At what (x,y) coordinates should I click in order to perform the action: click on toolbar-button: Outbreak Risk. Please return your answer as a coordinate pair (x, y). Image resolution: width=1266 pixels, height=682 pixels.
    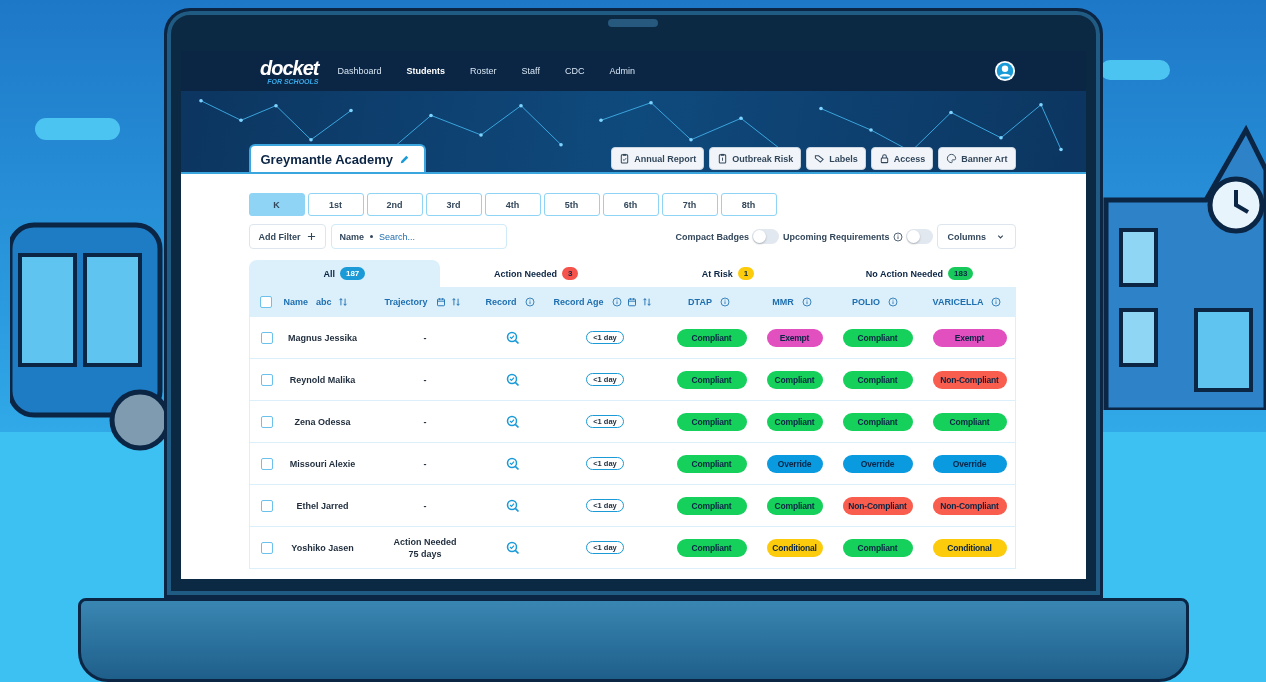
    Looking at the image, I should click on (755, 158).